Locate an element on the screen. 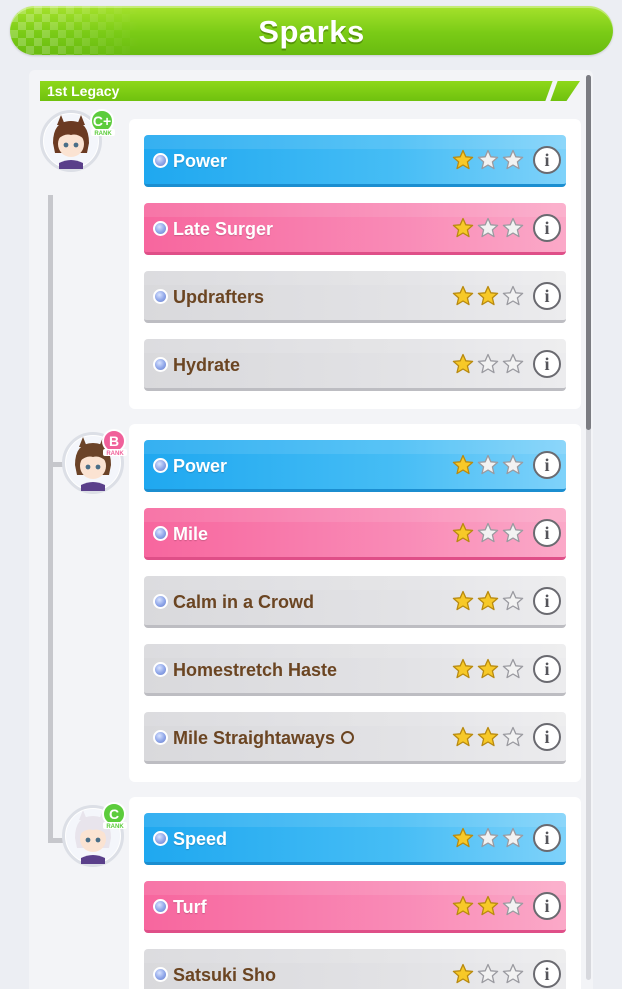 Image resolution: width=622 pixels, height=989 pixels. spark-row: Mile i is located at coordinates (355, 534).